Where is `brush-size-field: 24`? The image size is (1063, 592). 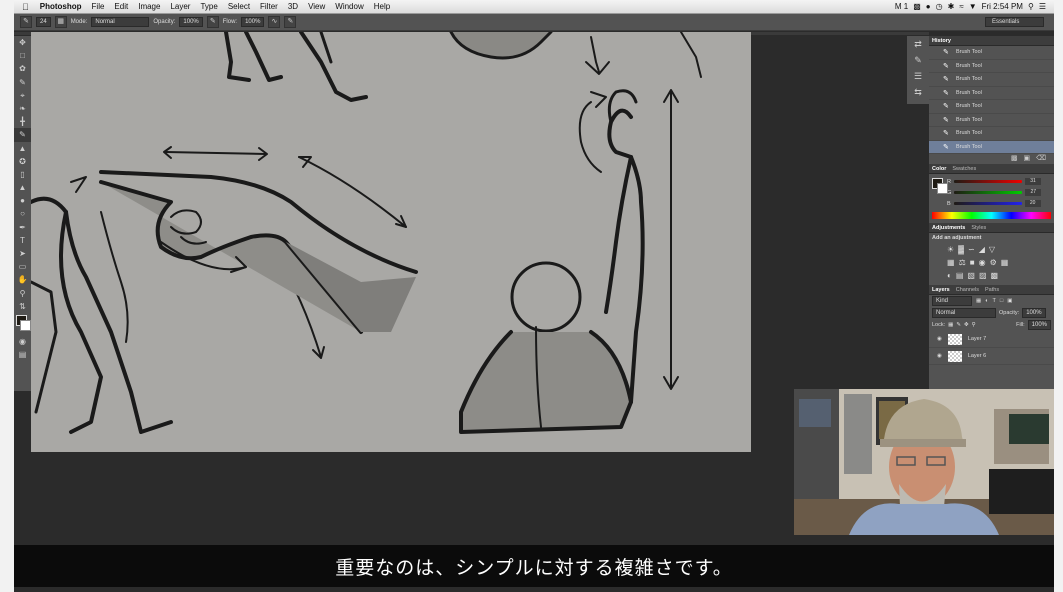
brush-size-field: 24 is located at coordinates (43, 22).